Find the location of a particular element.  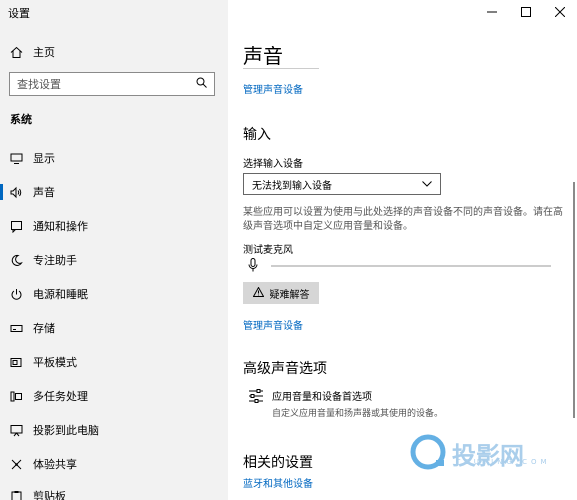

troubleshoot-label: 疑难解答 is located at coordinates (289, 295).